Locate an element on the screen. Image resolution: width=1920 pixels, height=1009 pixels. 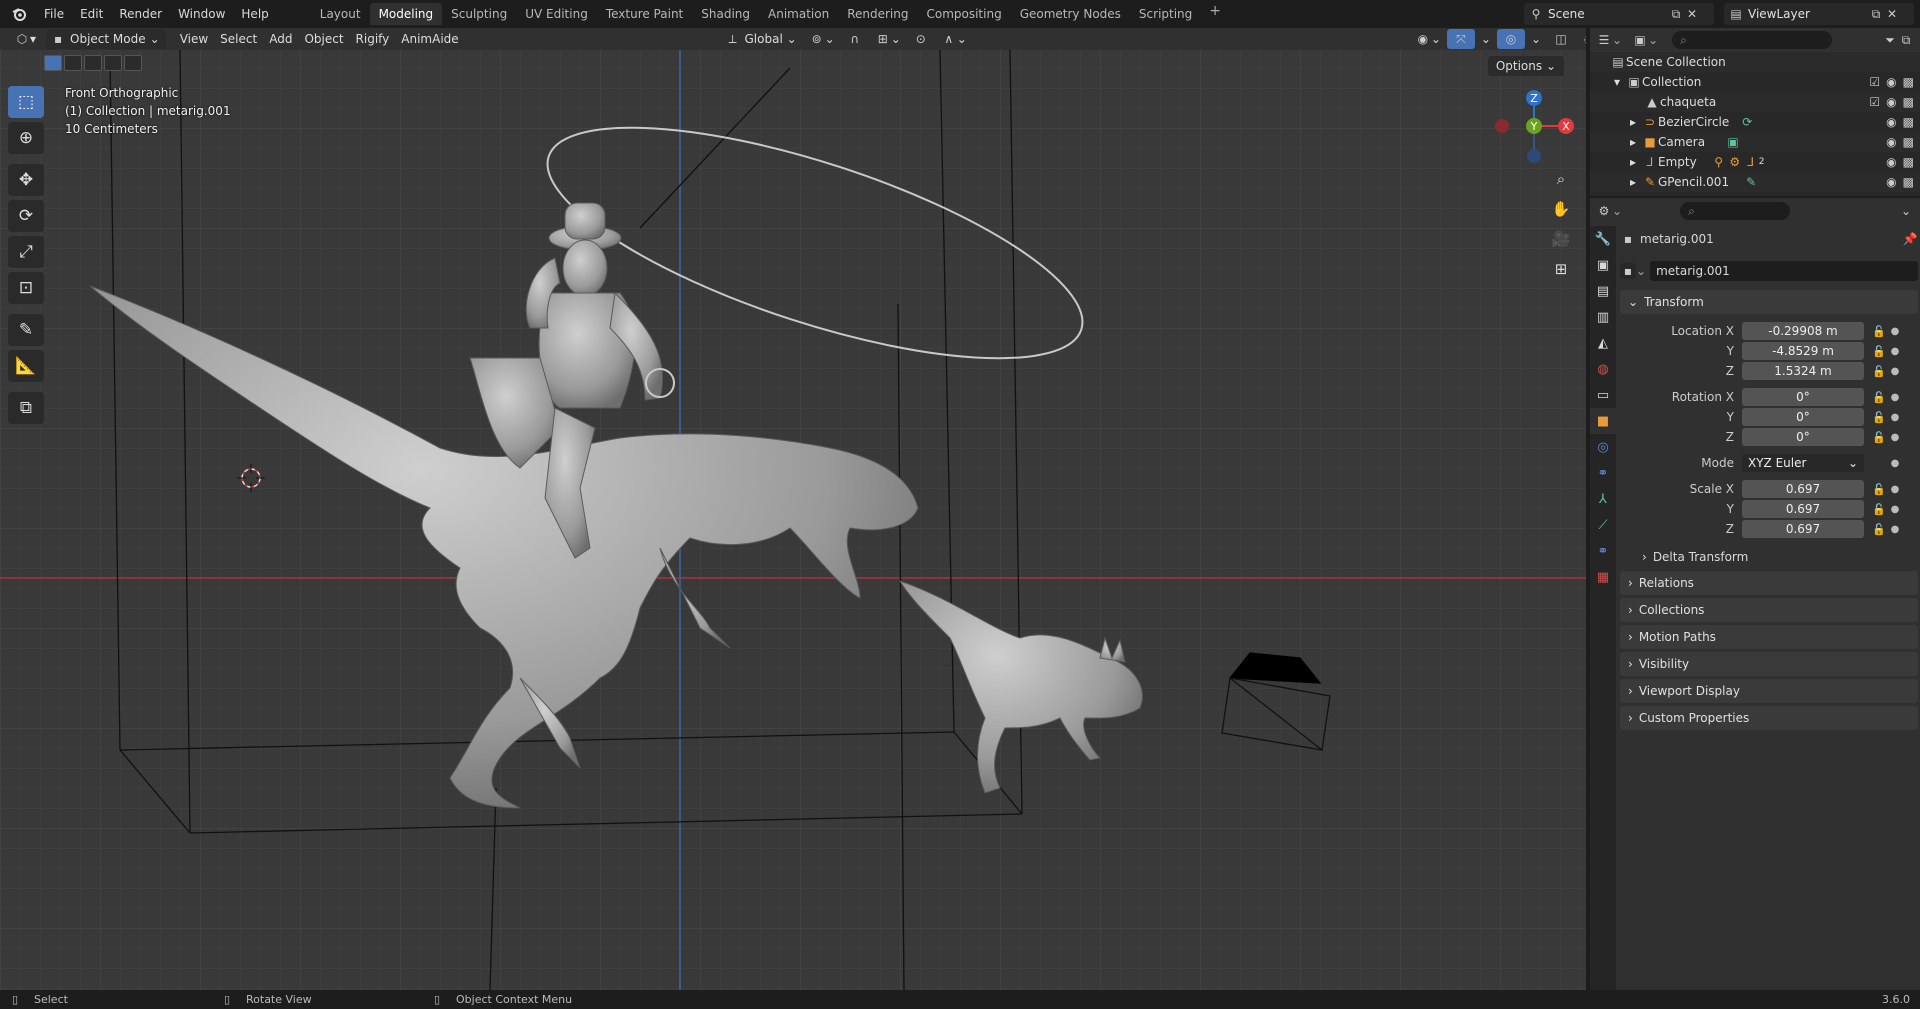
snap-target-button: ⊞ ⌄ is located at coordinates (888, 39).